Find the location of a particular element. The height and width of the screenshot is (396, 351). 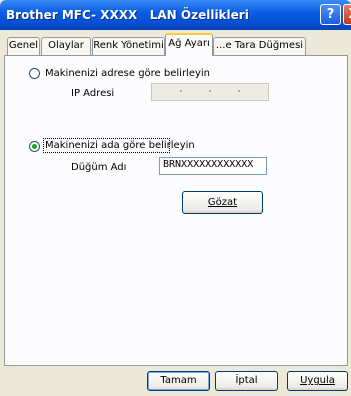

help-icon: ? is located at coordinates (330, 14).